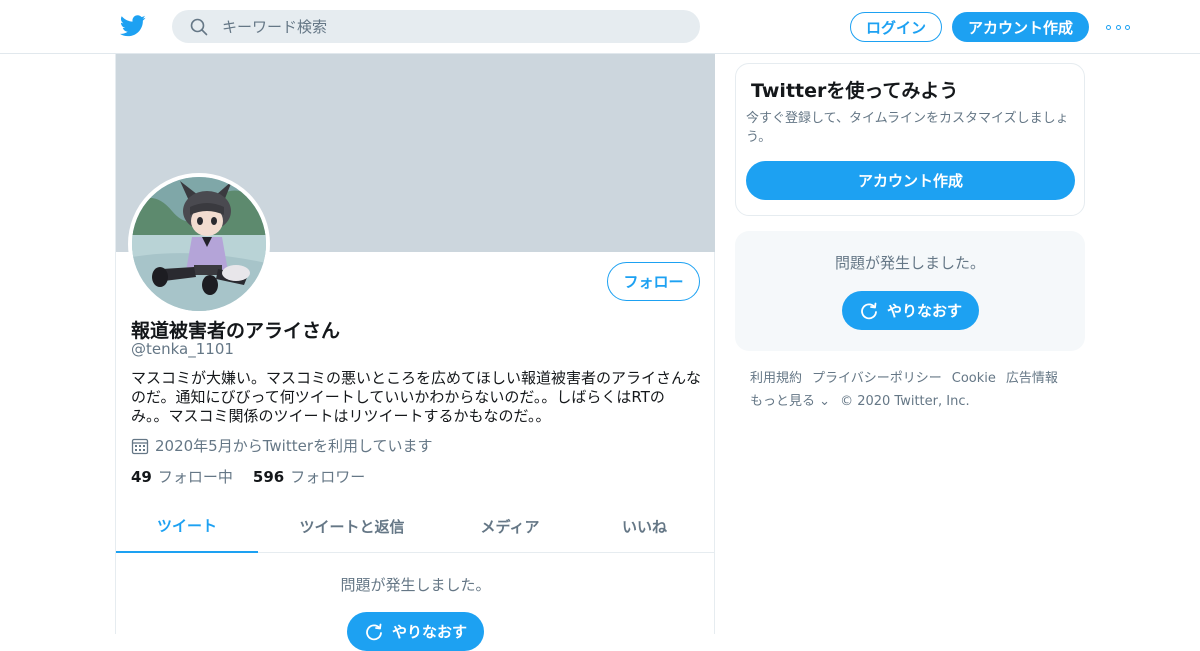 This screenshot has width=1200, height=651. What do you see at coordinates (452, 26) in the screenshot?
I see `search-input` at bounding box center [452, 26].